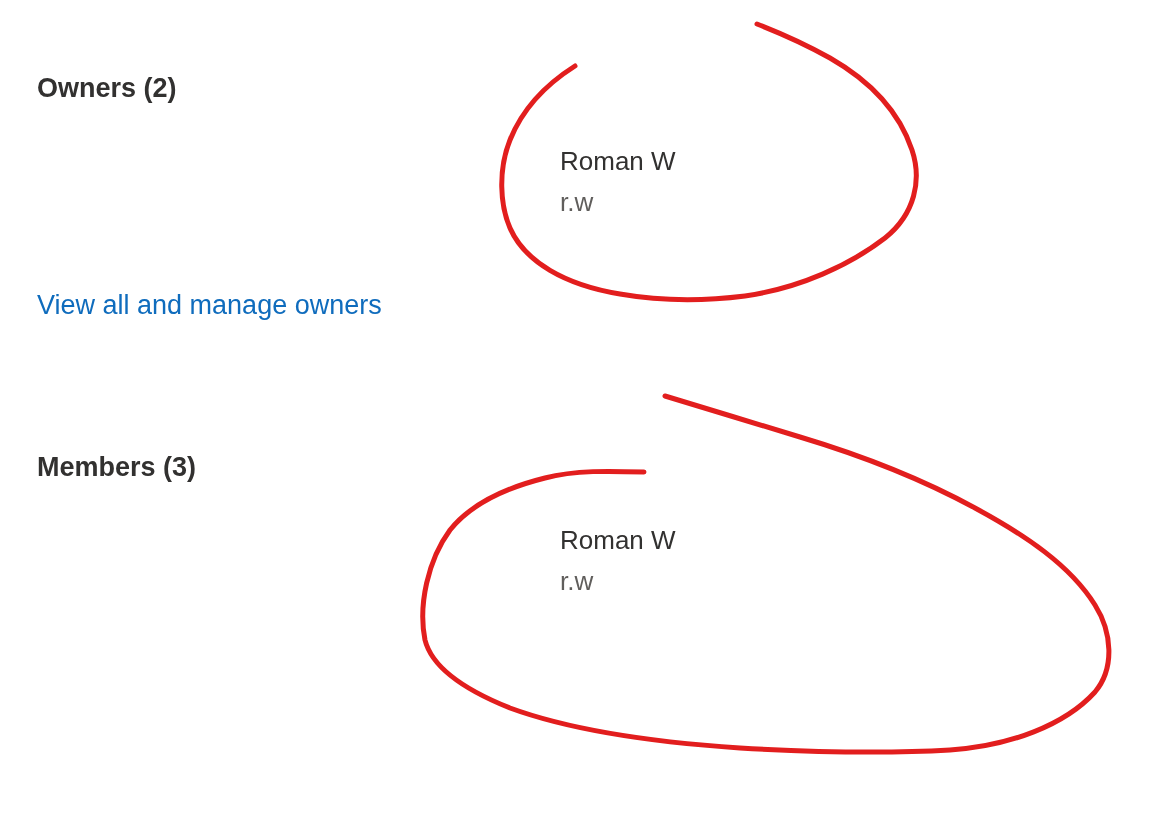  What do you see at coordinates (117, 467) in the screenshot?
I see `section-heading: Members (3)` at bounding box center [117, 467].